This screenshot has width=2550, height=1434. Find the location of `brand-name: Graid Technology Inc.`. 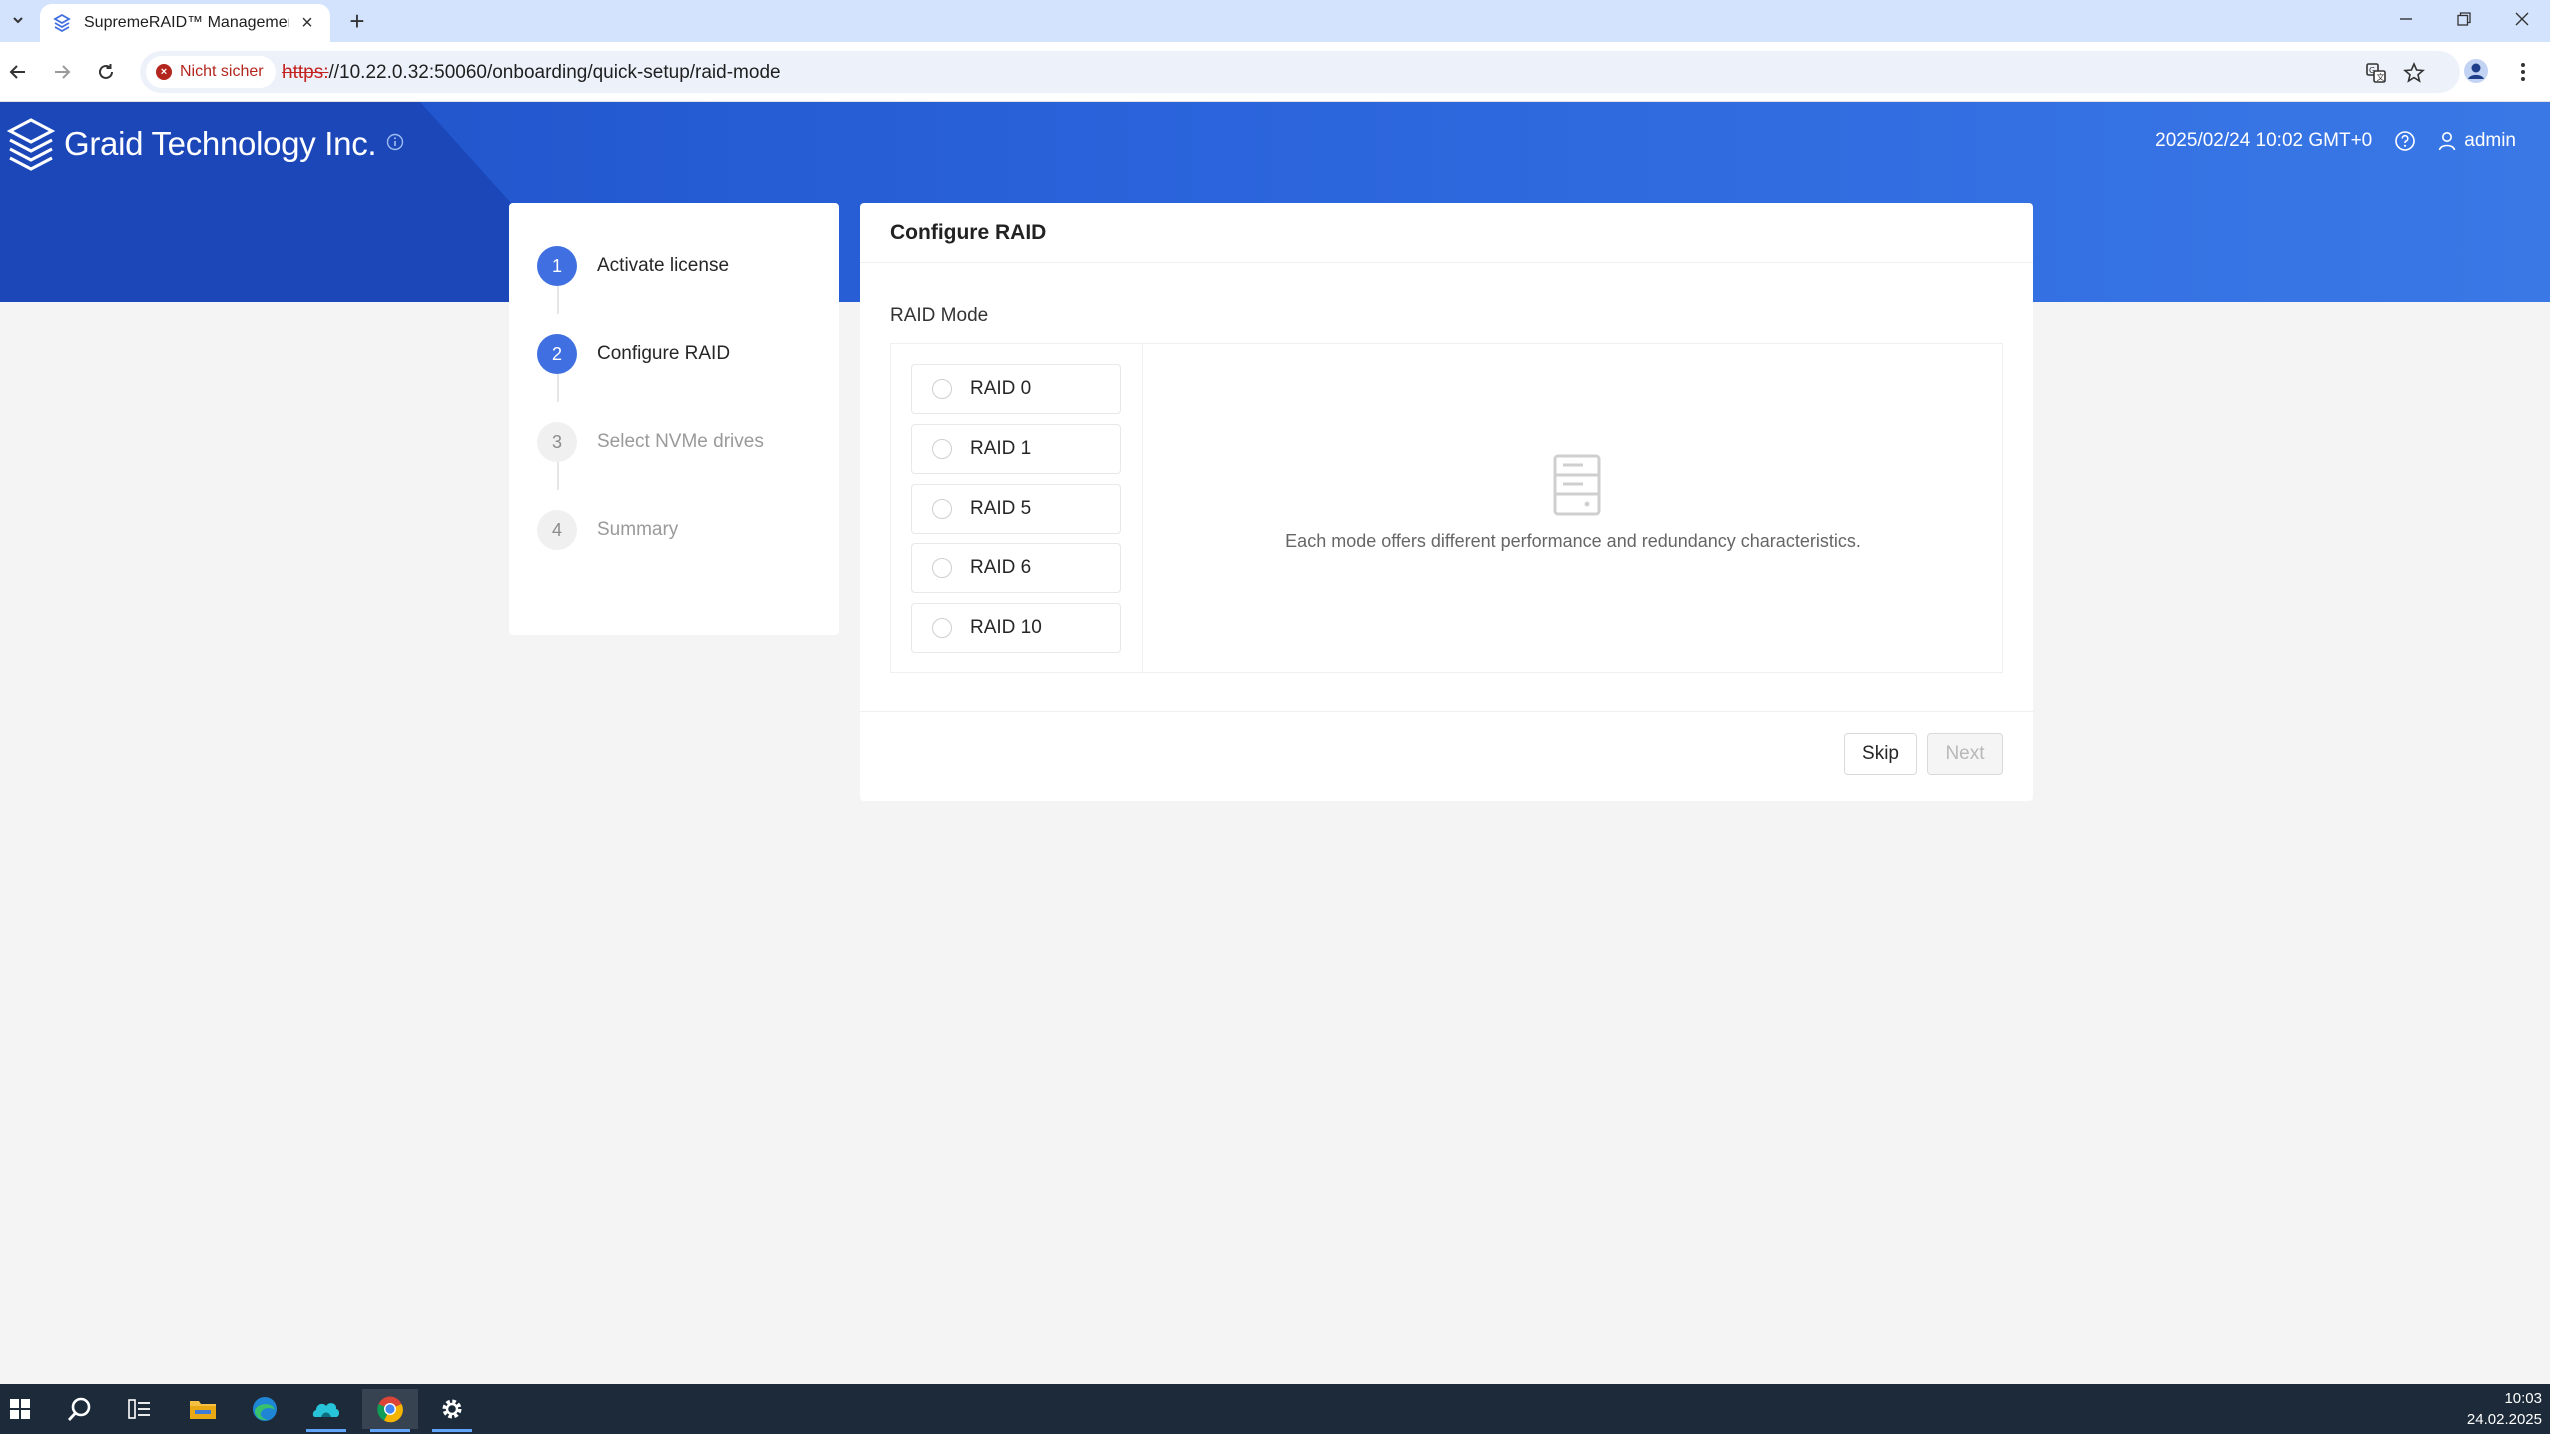

brand-name: Graid Technology Inc. is located at coordinates (220, 143).